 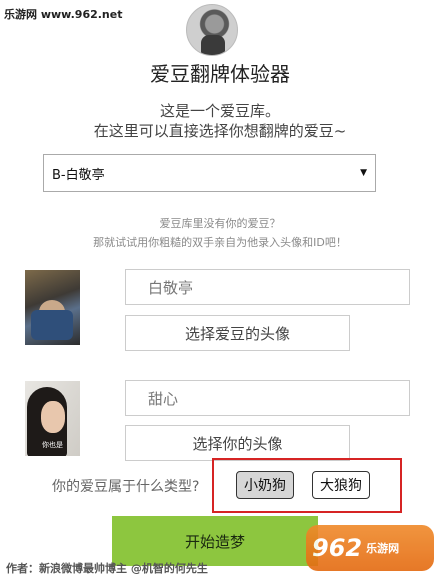 What do you see at coordinates (212, 30) in the screenshot?
I see `avatar` at bounding box center [212, 30].